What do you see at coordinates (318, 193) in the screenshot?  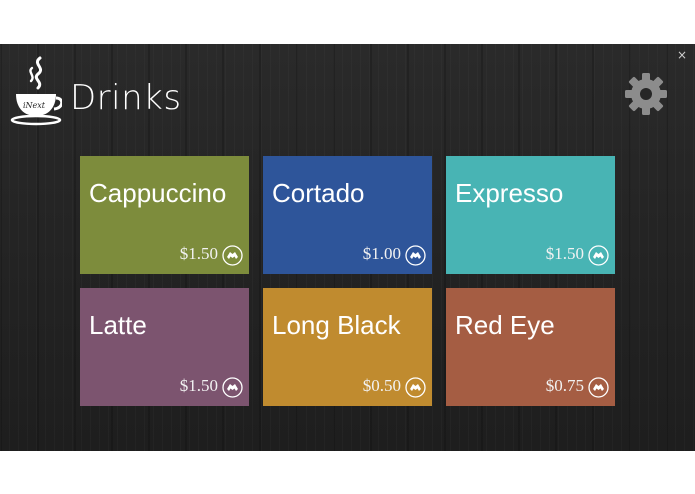 I see `drink-name: Cortado` at bounding box center [318, 193].